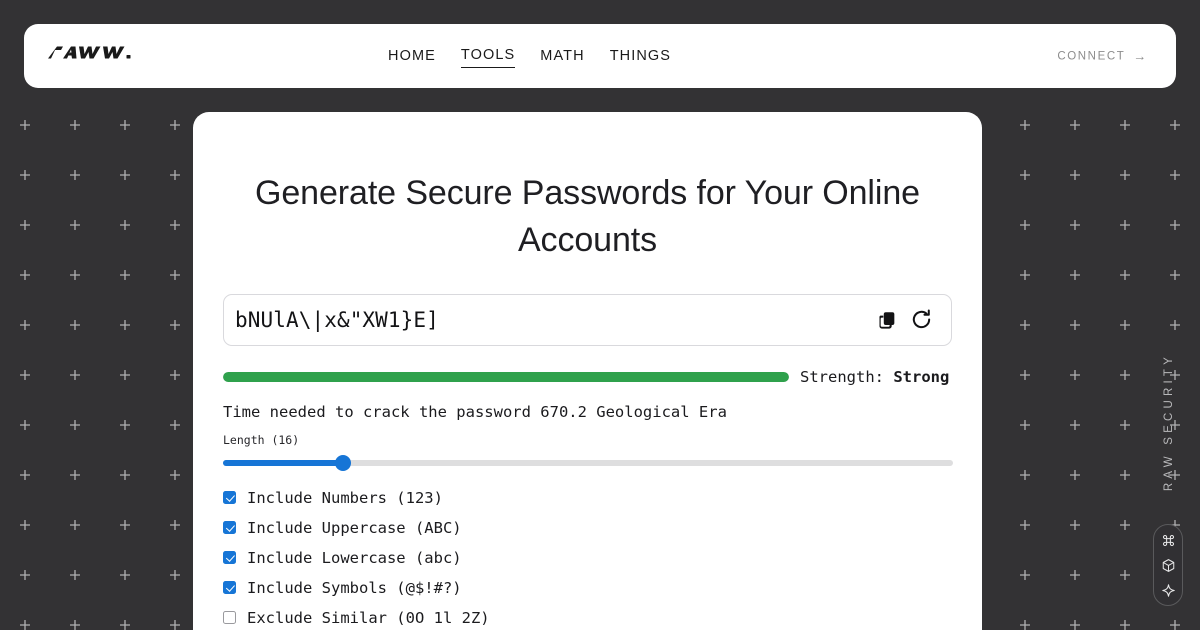  Describe the element at coordinates (550, 320) in the screenshot. I see `password-output-text: bNUlA\|x&"XW1}E]` at that location.